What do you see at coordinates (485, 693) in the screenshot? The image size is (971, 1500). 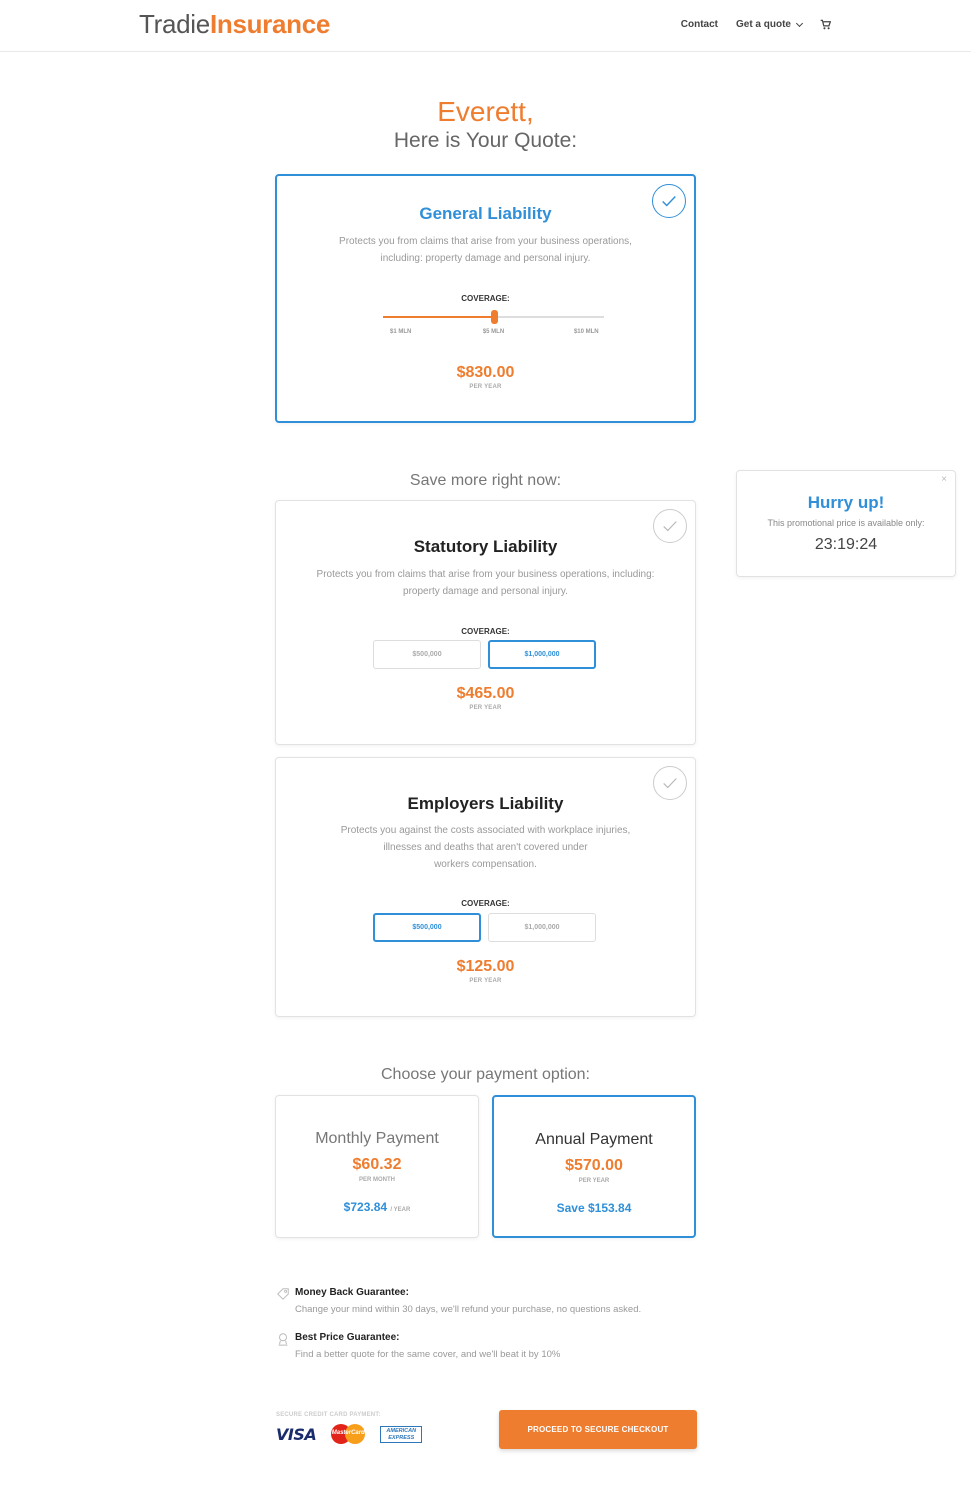 I see `statutory-liability-price: $465.00` at bounding box center [485, 693].